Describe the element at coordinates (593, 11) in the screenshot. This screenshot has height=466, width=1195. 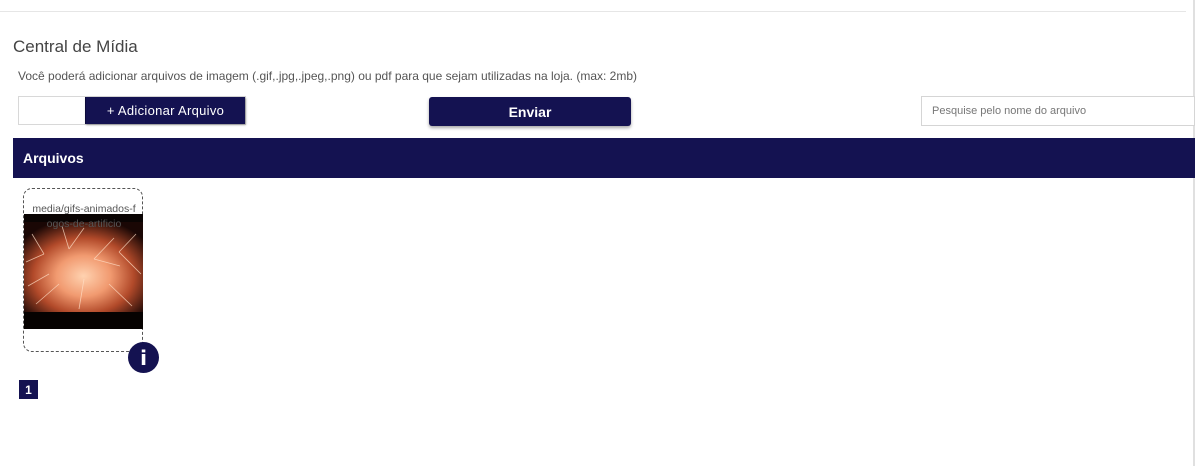
I see `top-divider` at that location.